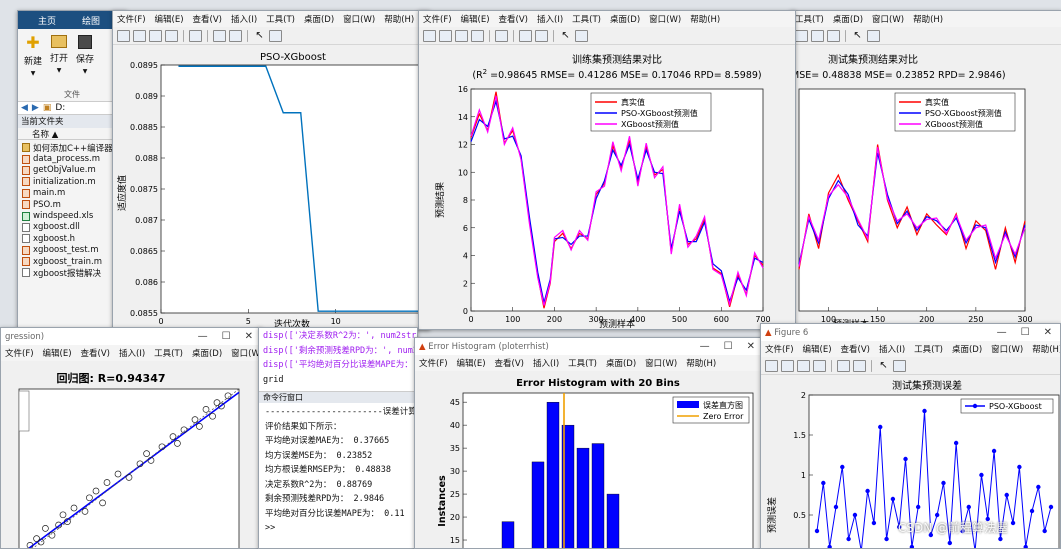  I want to click on file-list-item: xgboost报错解决, so click(74, 272).